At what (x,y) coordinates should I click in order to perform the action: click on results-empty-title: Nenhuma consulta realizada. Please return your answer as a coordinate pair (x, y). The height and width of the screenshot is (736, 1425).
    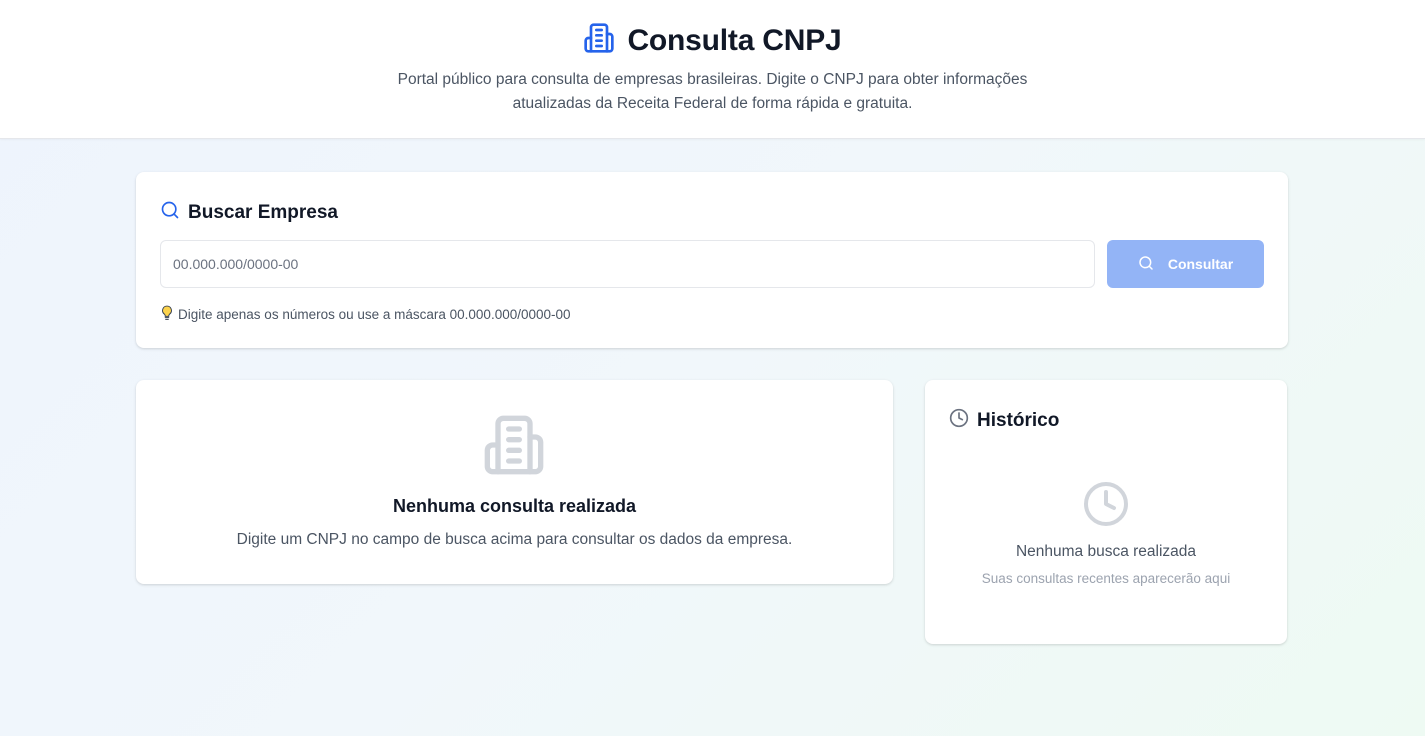
    Looking at the image, I should click on (514, 506).